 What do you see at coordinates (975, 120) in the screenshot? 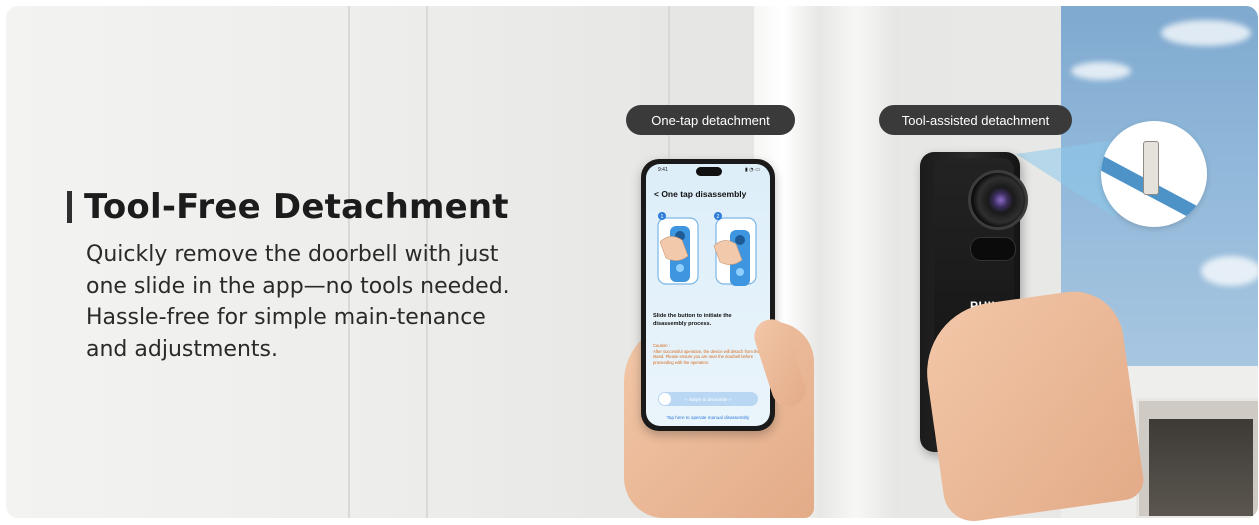
I see `tool-assisted-detachment-label: Tool-assisted detachment` at bounding box center [975, 120].